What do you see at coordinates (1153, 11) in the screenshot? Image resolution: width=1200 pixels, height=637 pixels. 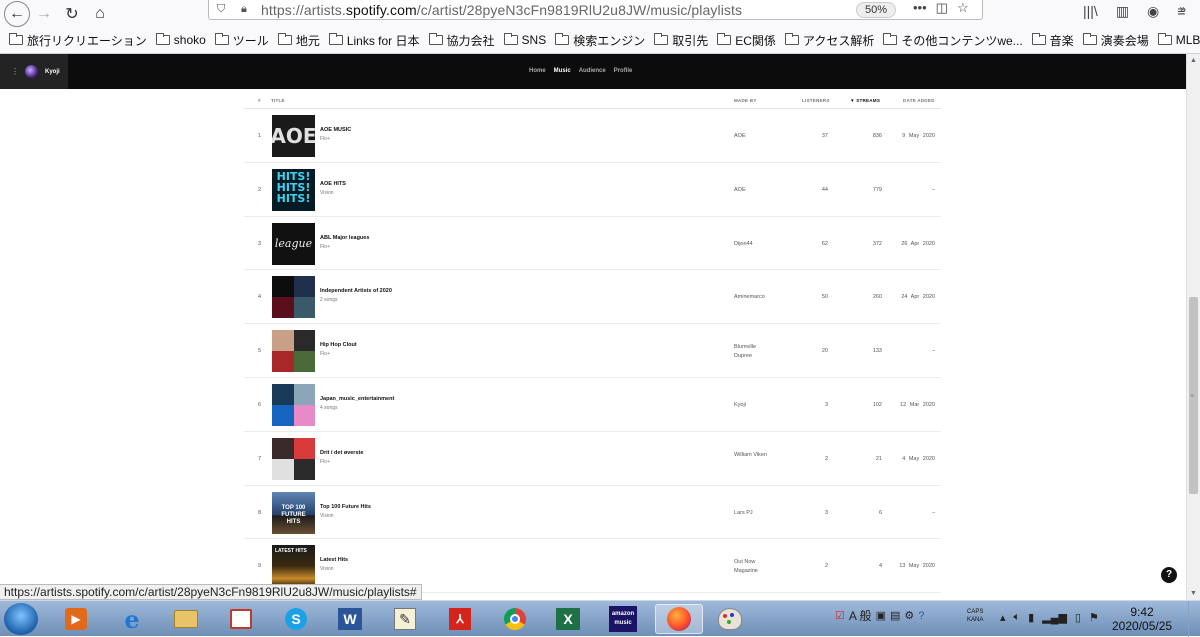 I see `account-icon: ◉` at bounding box center [1153, 11].